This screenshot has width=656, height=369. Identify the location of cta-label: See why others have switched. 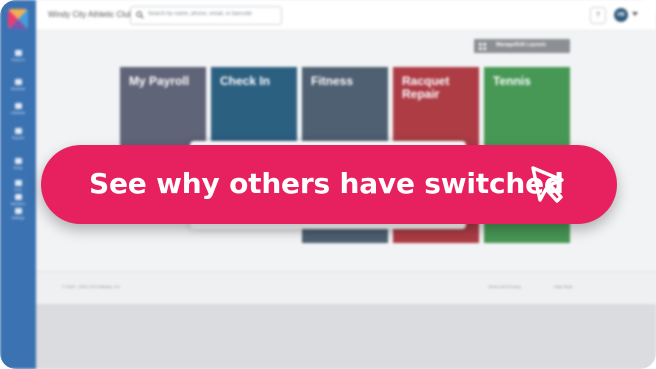
(326, 183).